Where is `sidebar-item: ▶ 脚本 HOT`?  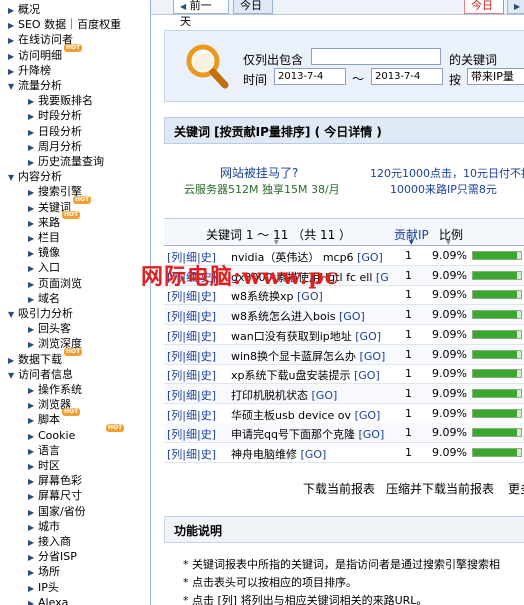
sidebar-item: ▶ 脚本 HOT is located at coordinates (54, 417).